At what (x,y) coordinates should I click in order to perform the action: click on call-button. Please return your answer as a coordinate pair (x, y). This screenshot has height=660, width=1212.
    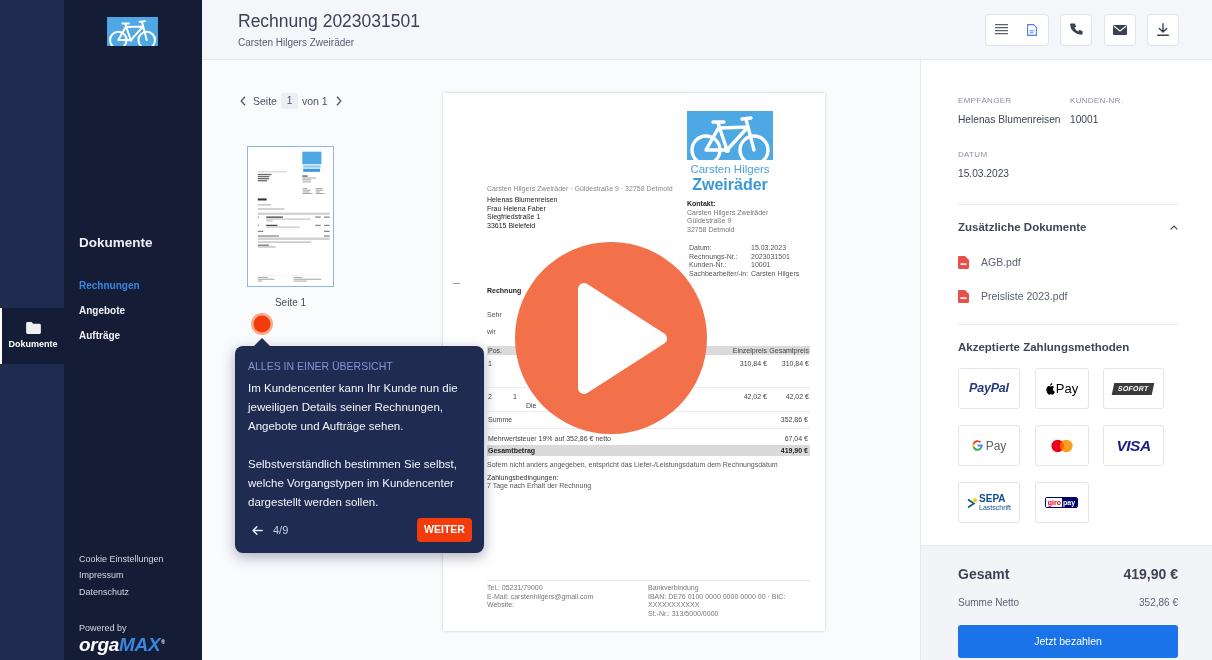
    Looking at the image, I should click on (1076, 29).